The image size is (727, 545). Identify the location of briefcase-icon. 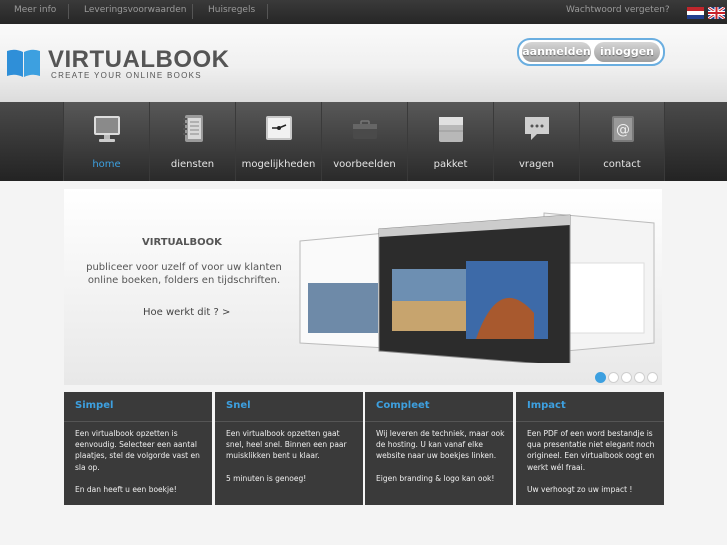
(365, 129).